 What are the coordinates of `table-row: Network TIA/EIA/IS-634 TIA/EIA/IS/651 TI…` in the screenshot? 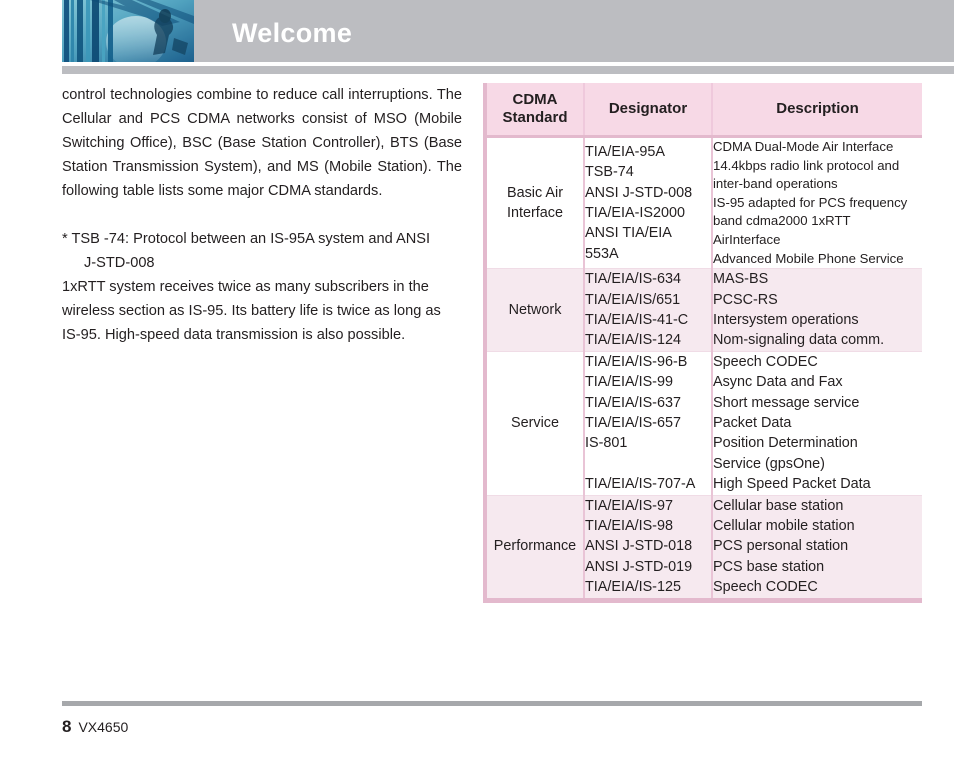 It's located at (704, 310).